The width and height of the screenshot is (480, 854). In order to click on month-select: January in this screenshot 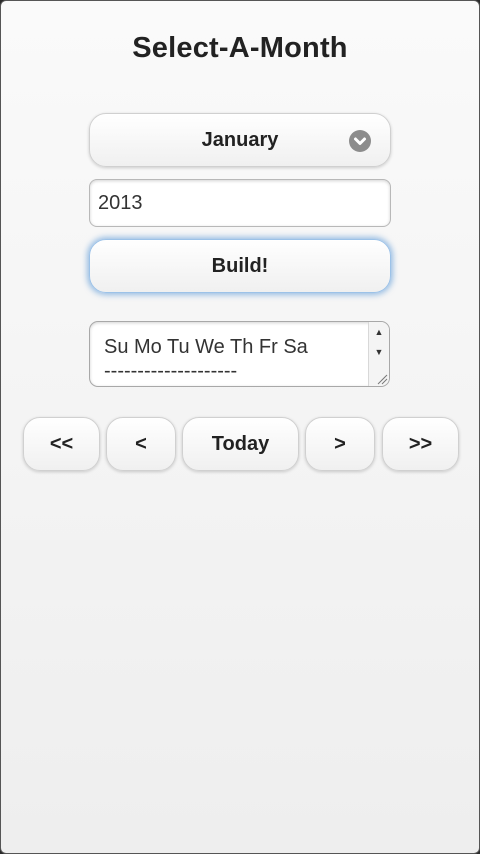, I will do `click(240, 140)`.